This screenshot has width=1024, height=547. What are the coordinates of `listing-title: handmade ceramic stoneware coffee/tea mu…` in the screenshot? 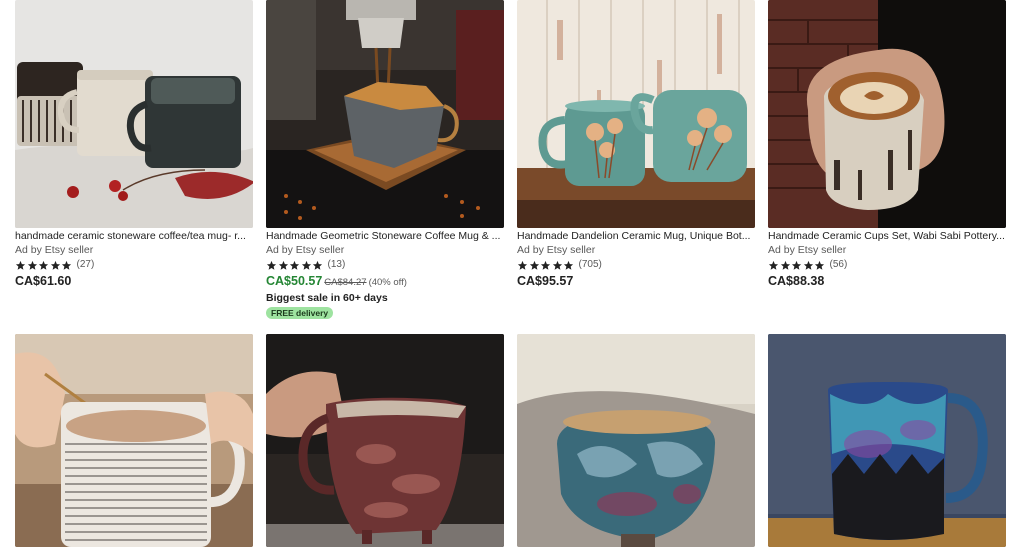 It's located at (134, 236).